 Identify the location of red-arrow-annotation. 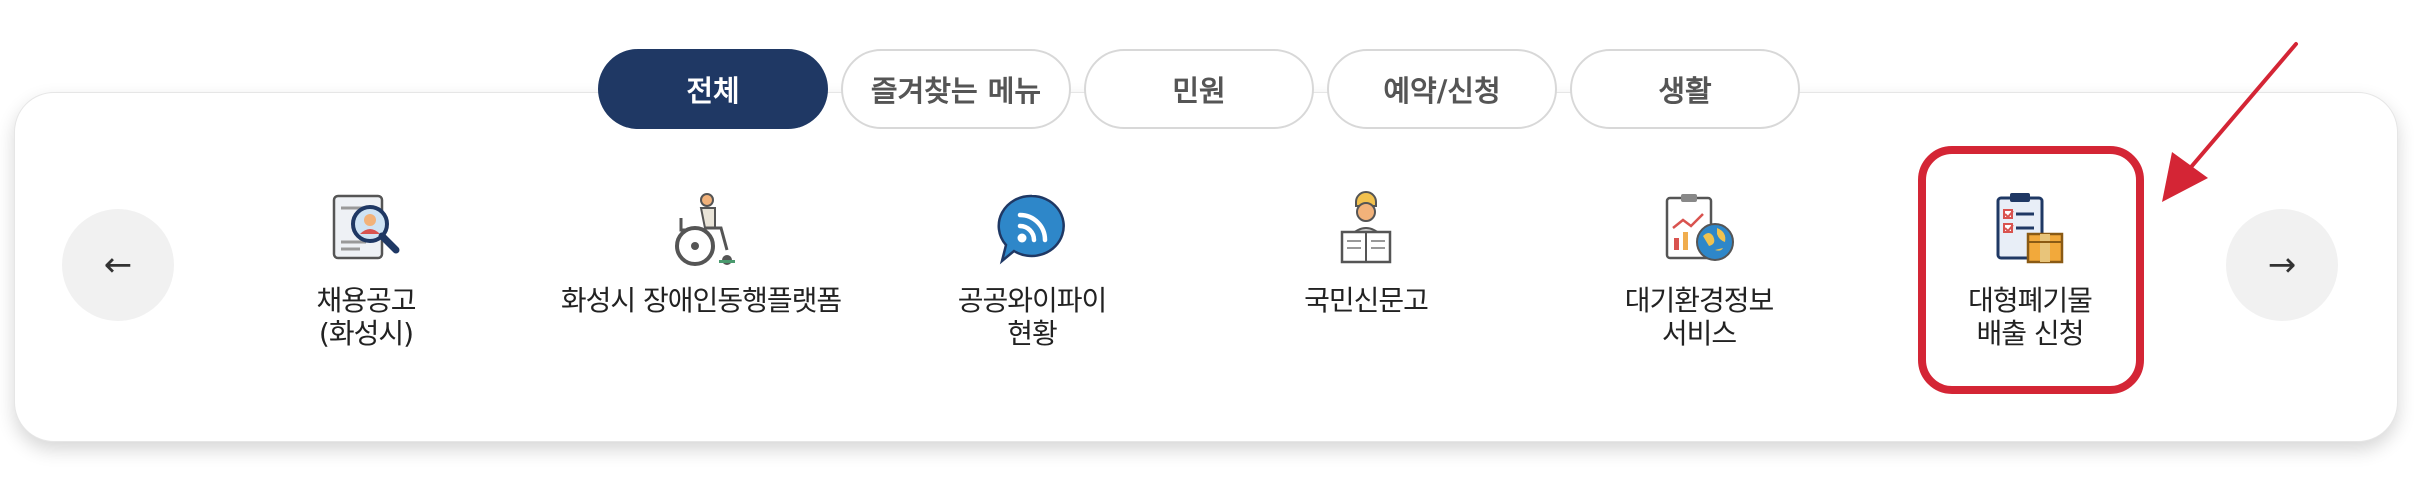
(2230, 122).